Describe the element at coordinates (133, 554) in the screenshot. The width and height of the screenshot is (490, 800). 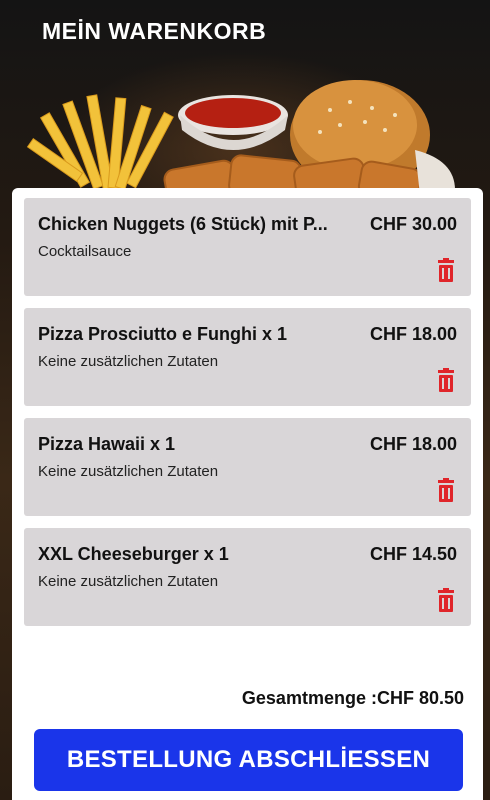
I see `cart-item-name: XXL Cheeseburger x 1` at that location.